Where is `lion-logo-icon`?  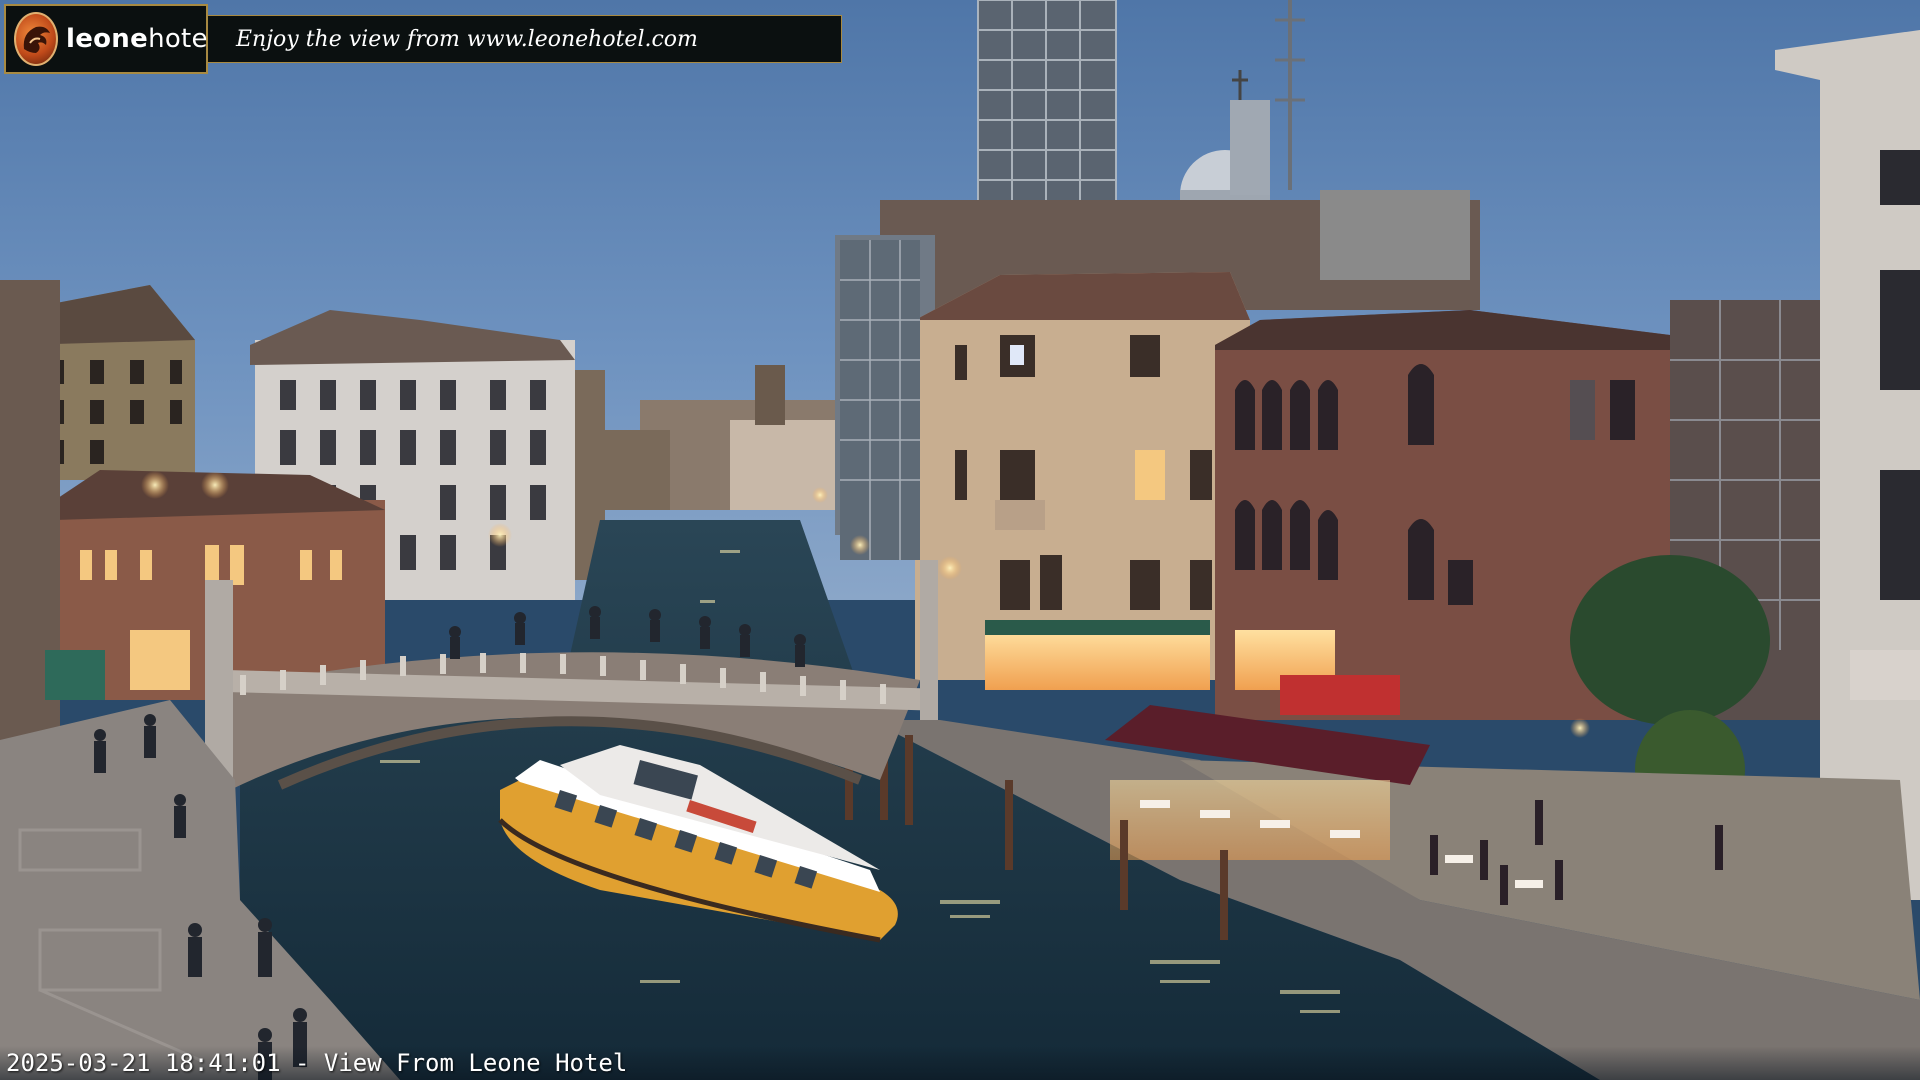
lion-logo-icon is located at coordinates (36, 39).